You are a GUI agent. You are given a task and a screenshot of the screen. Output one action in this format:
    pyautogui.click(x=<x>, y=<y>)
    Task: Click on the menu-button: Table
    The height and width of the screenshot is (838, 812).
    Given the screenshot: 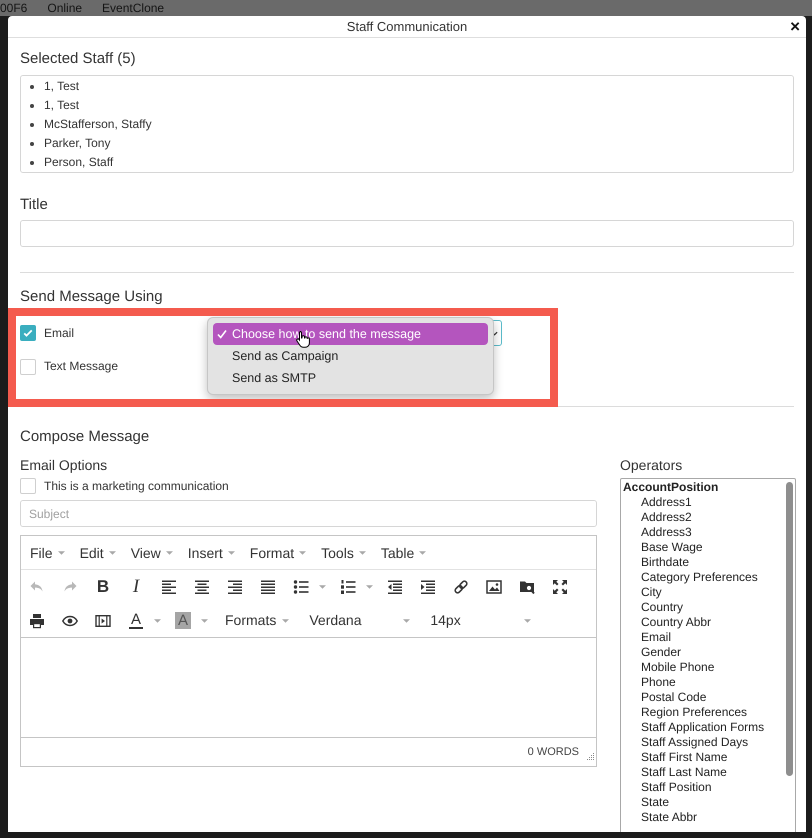 What is the action you would take?
    pyautogui.click(x=403, y=553)
    